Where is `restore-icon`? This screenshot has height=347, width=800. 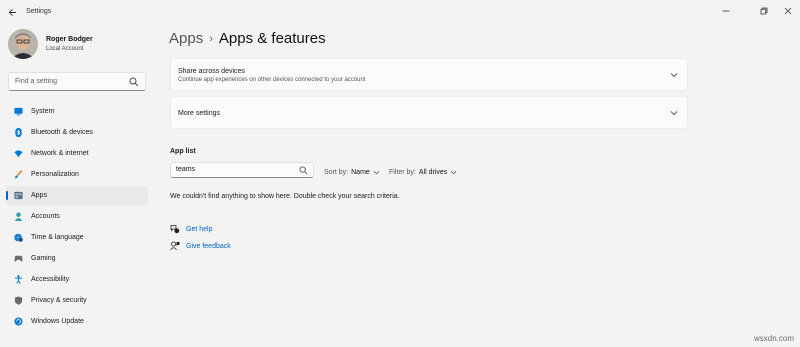
restore-icon is located at coordinates (764, 11).